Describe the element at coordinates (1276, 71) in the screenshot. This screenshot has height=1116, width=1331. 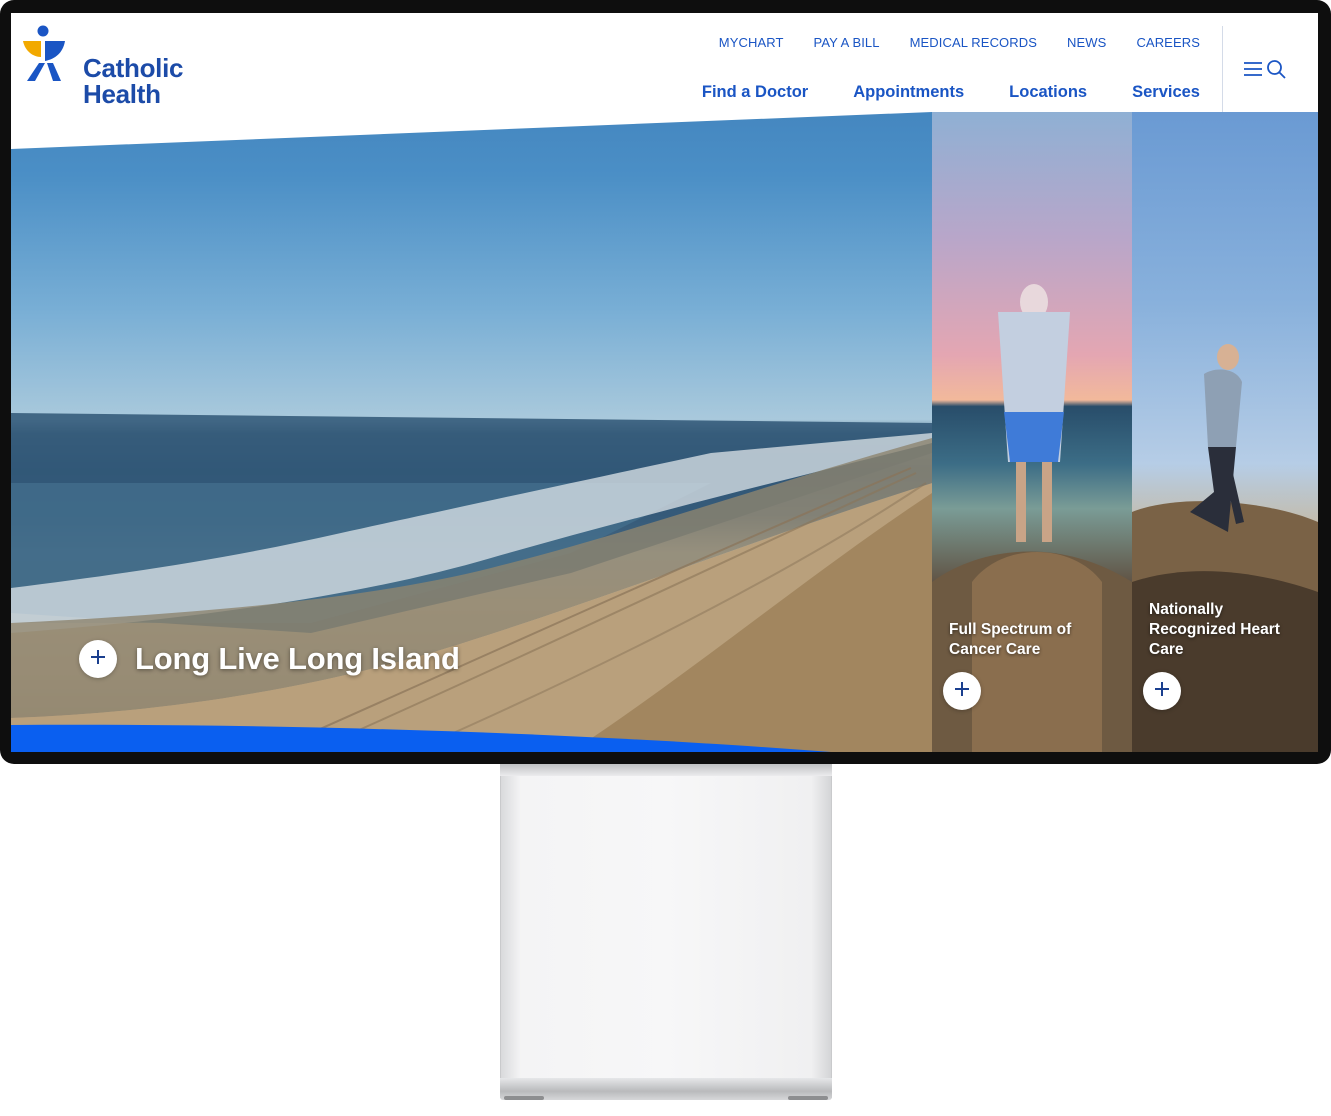
I see `search-icon` at that location.